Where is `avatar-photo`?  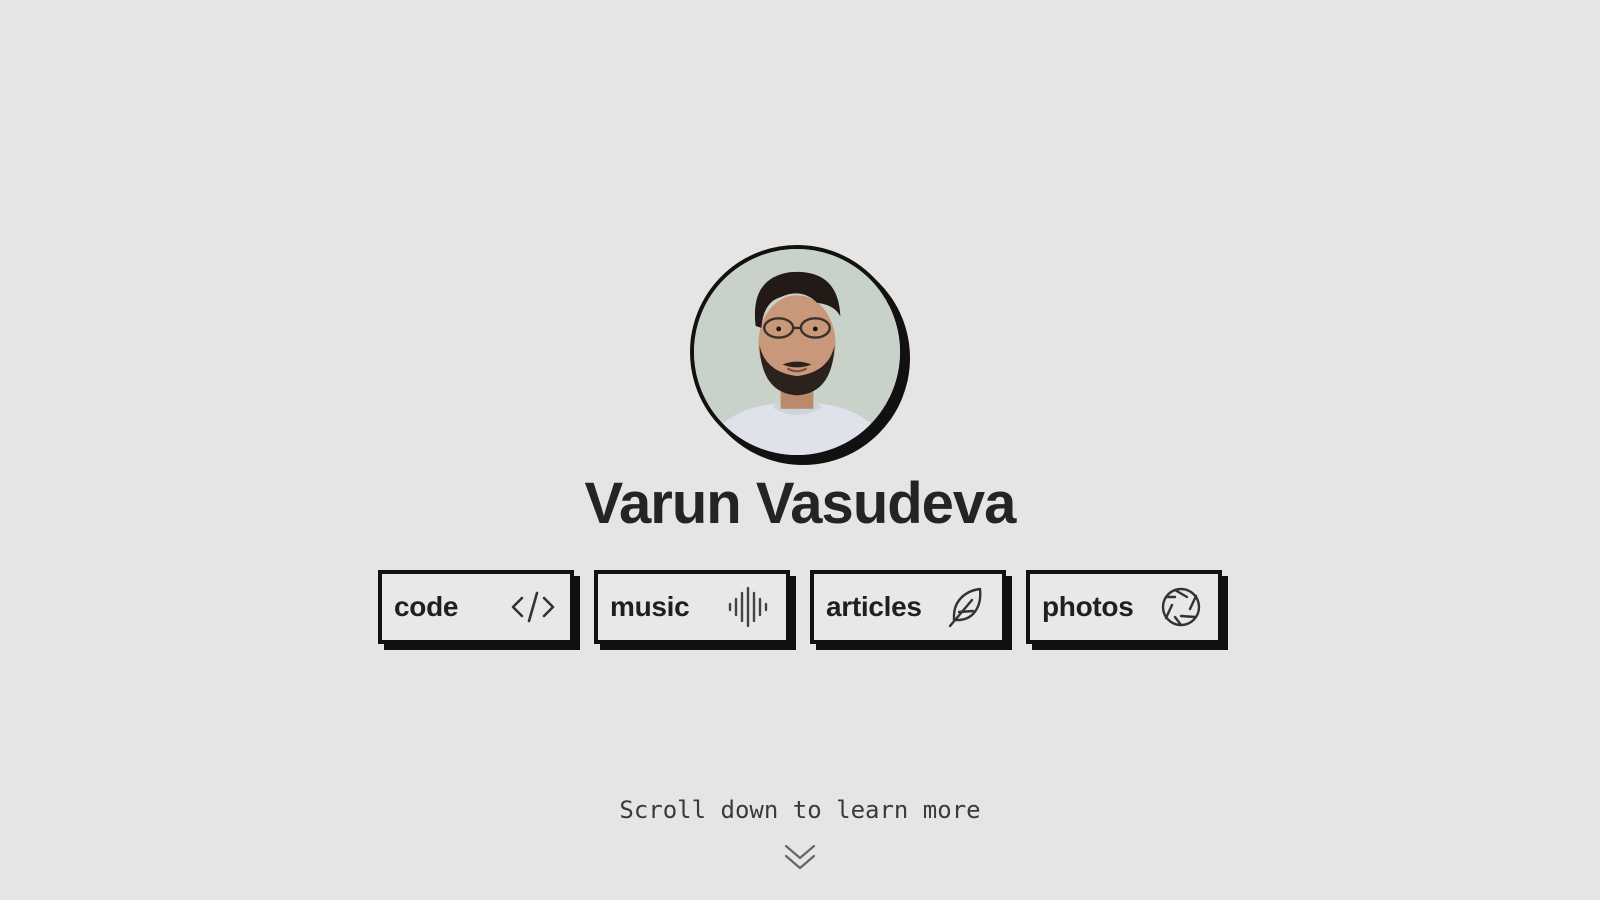 avatar-photo is located at coordinates (797, 352).